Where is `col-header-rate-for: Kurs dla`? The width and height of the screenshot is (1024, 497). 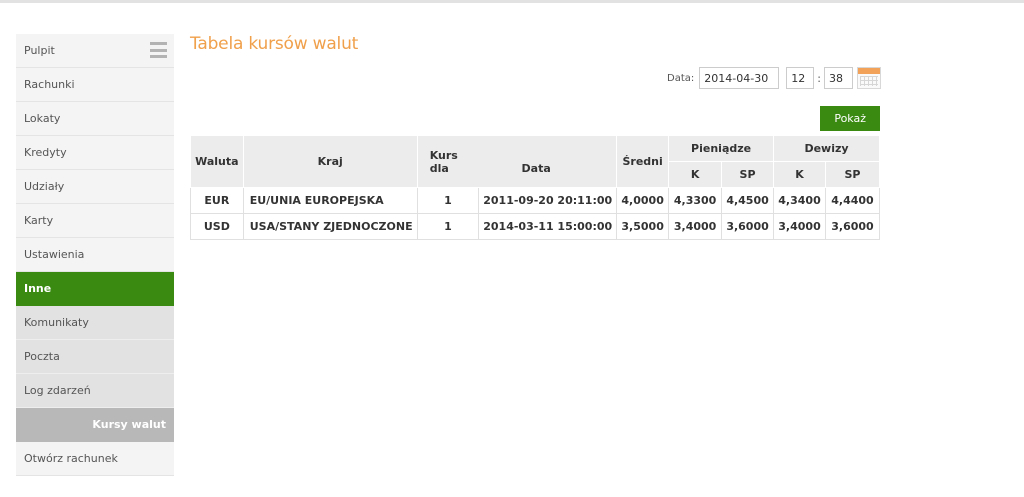 col-header-rate-for: Kurs dla is located at coordinates (443, 161).